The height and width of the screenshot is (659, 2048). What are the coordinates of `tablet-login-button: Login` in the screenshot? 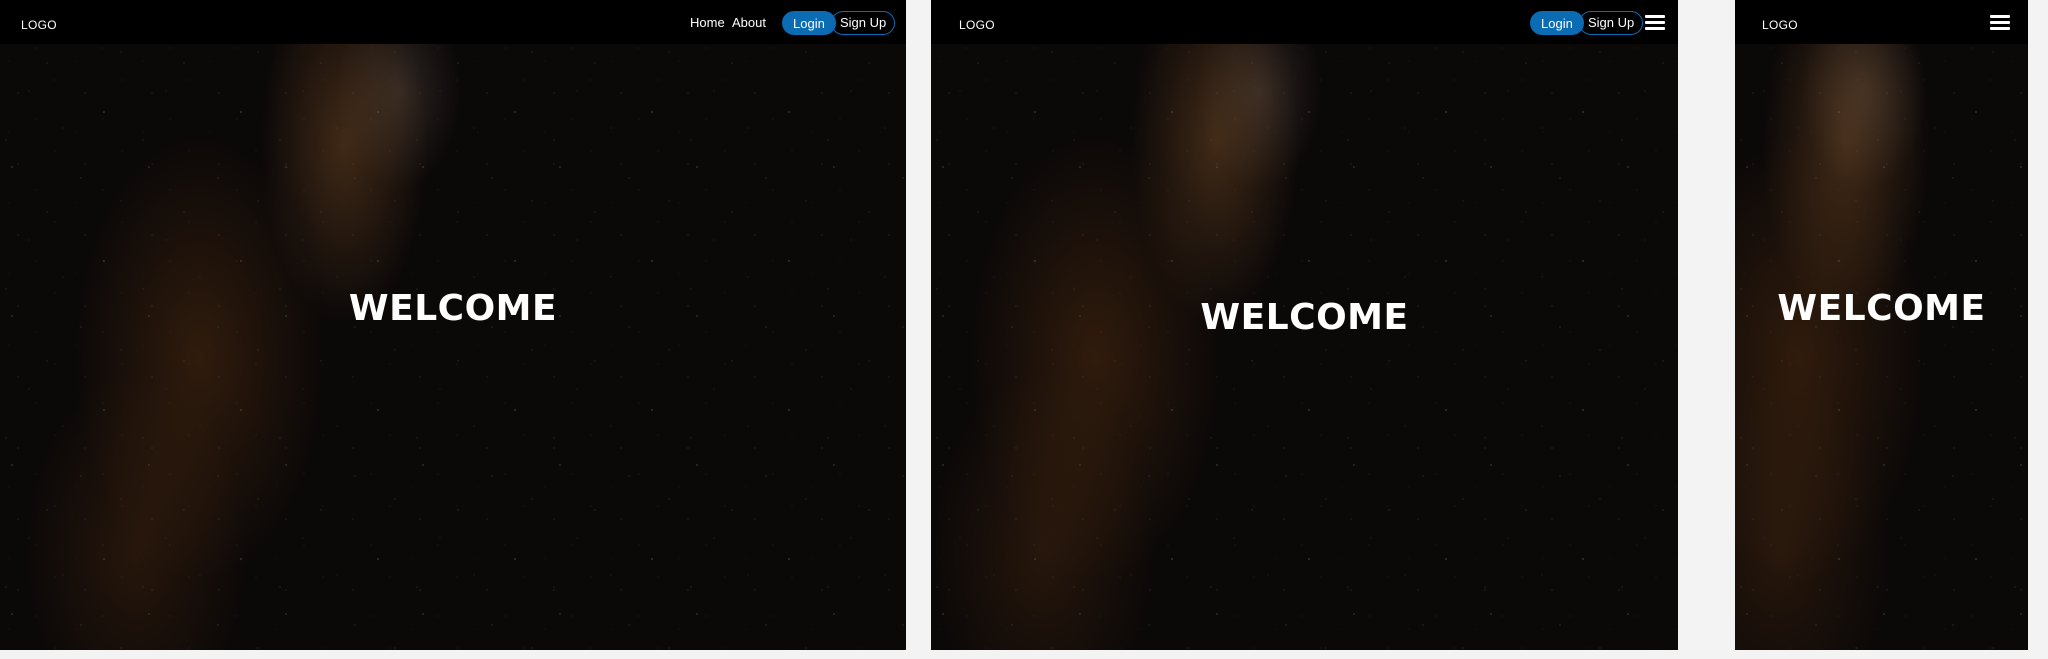 It's located at (1557, 23).